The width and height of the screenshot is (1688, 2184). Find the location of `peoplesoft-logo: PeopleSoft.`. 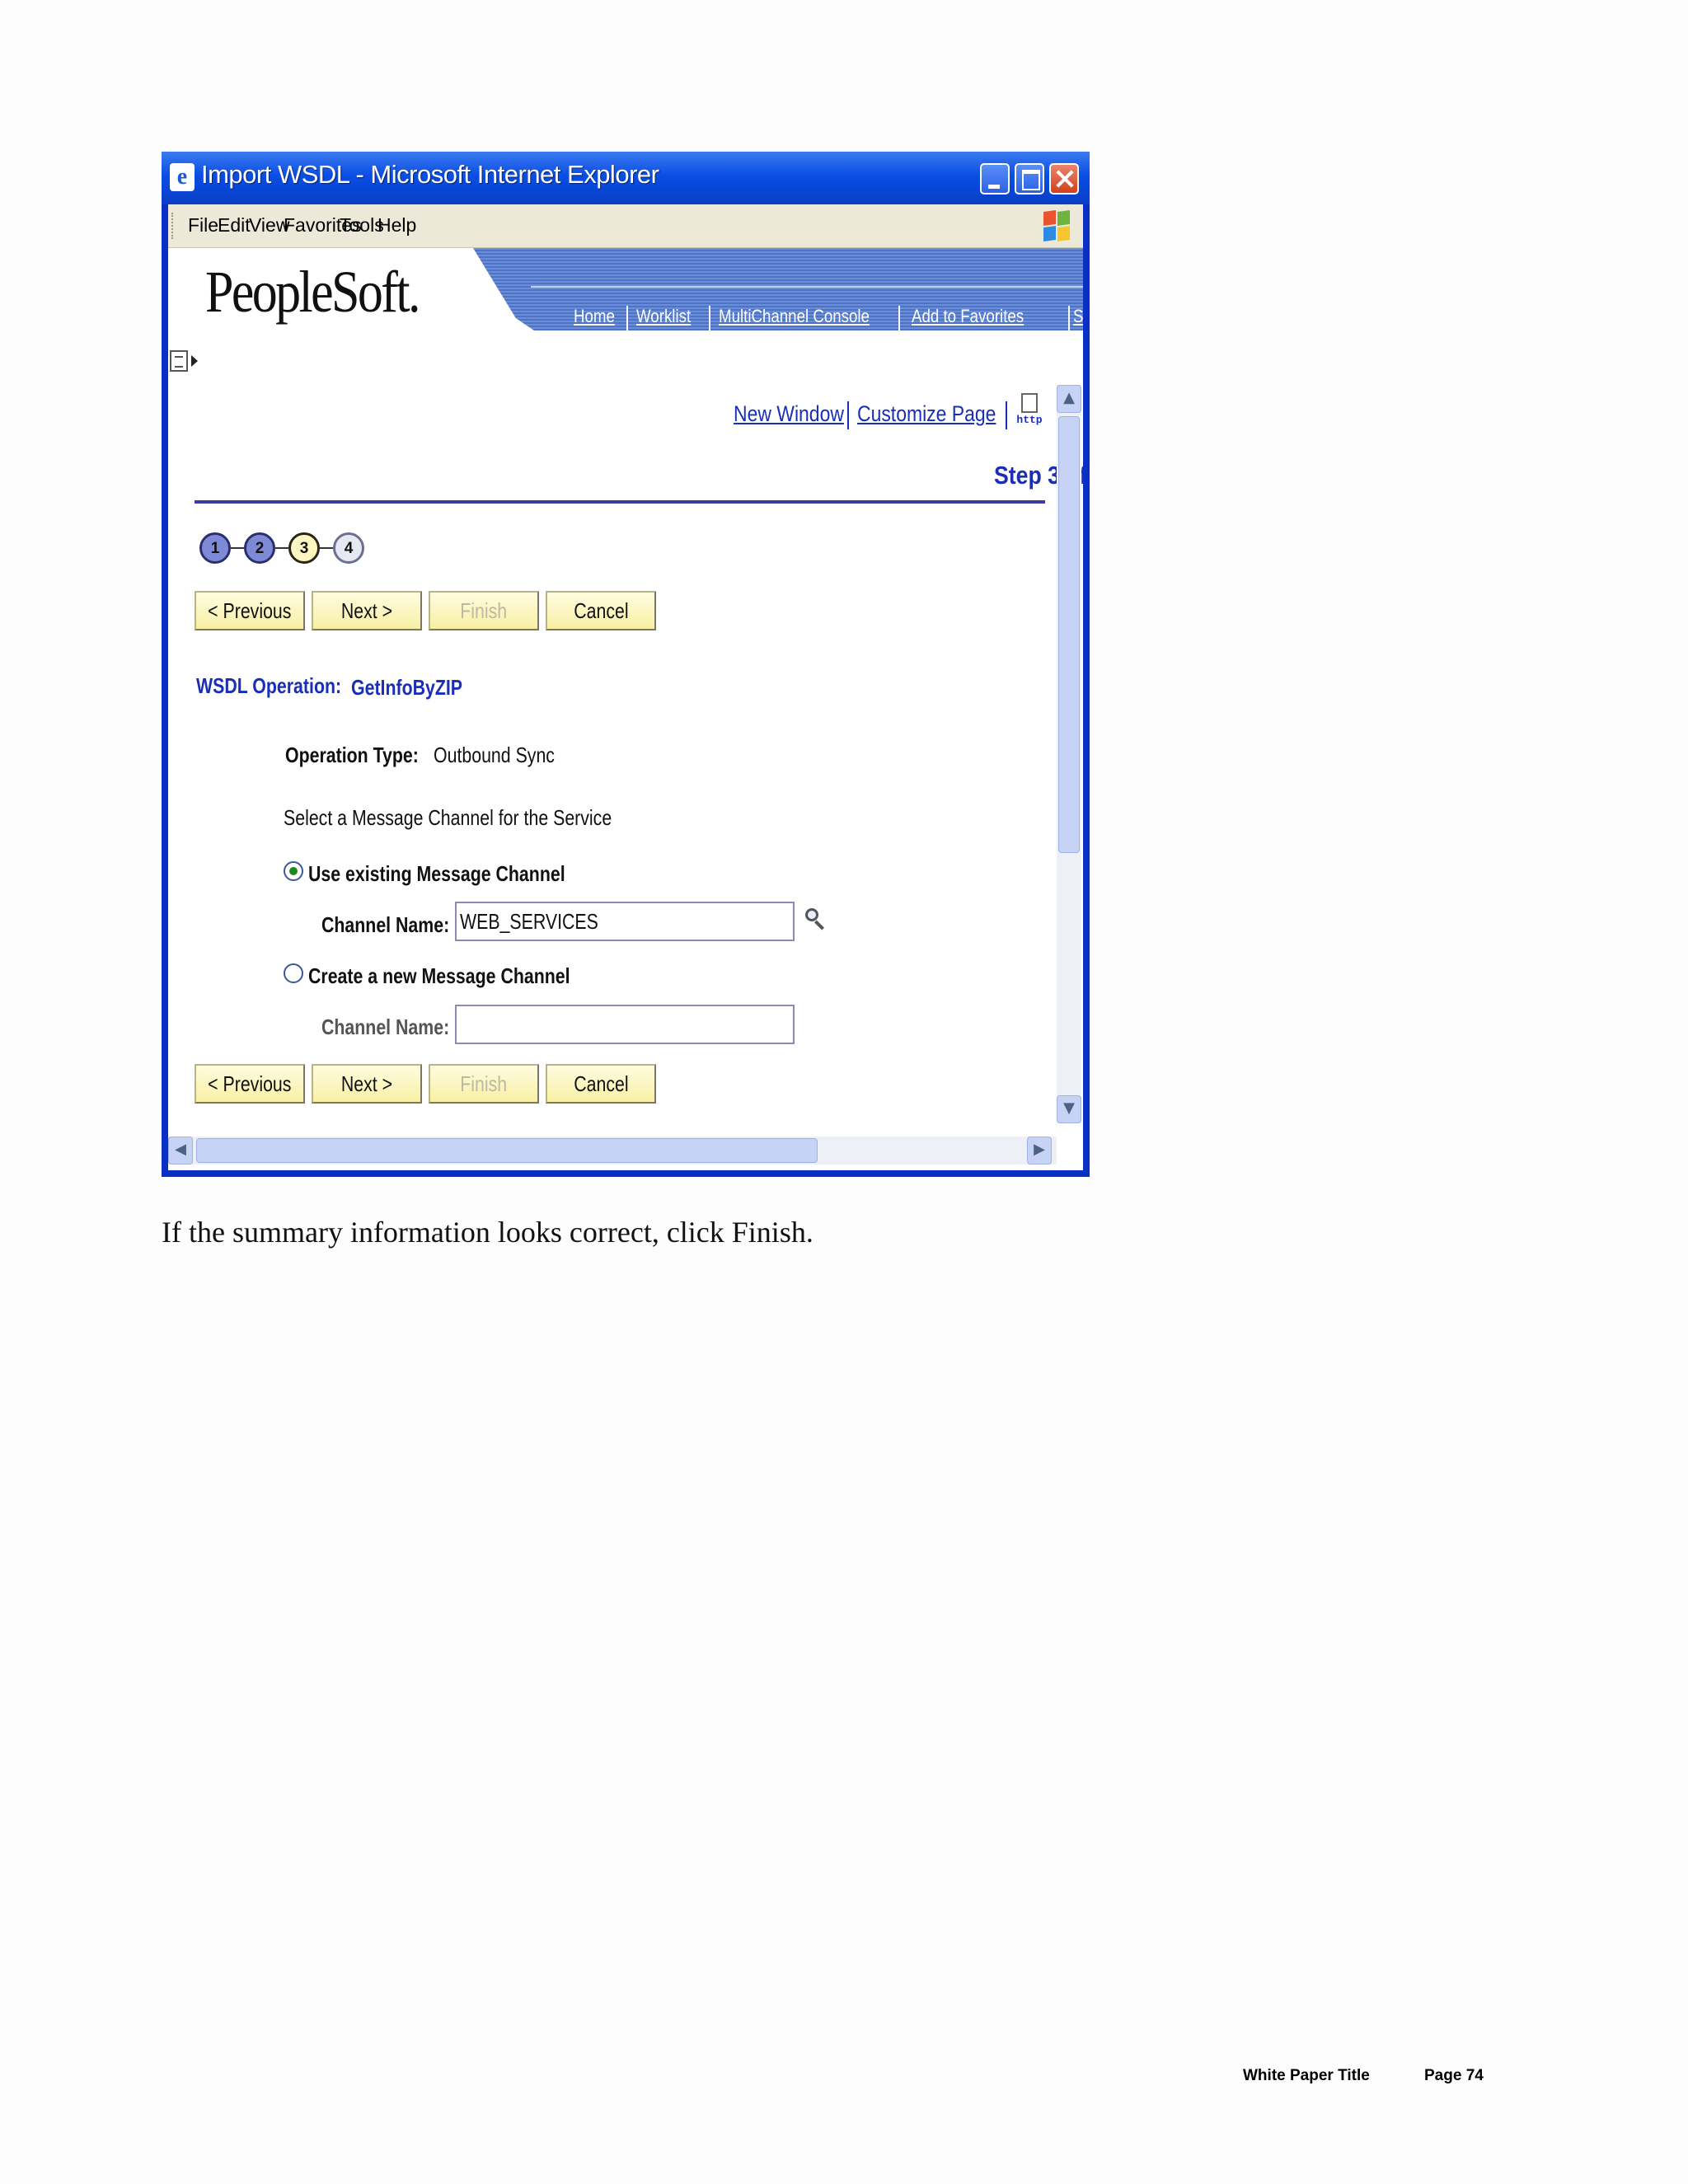

peoplesoft-logo: PeopleSoft. is located at coordinates (312, 292).